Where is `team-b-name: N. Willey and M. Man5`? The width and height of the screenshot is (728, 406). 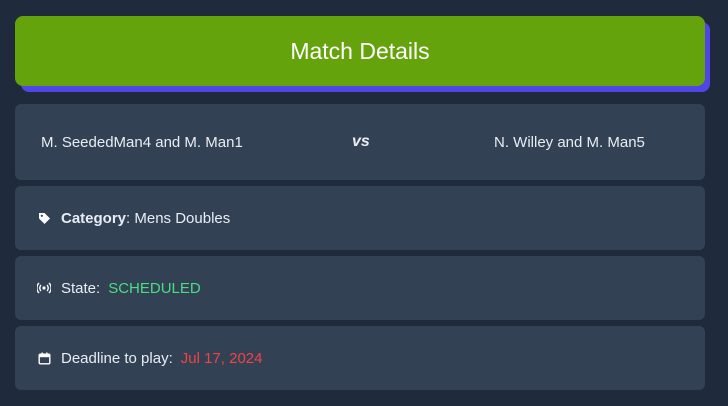 team-b-name: N. Willey and M. Man5 is located at coordinates (569, 142).